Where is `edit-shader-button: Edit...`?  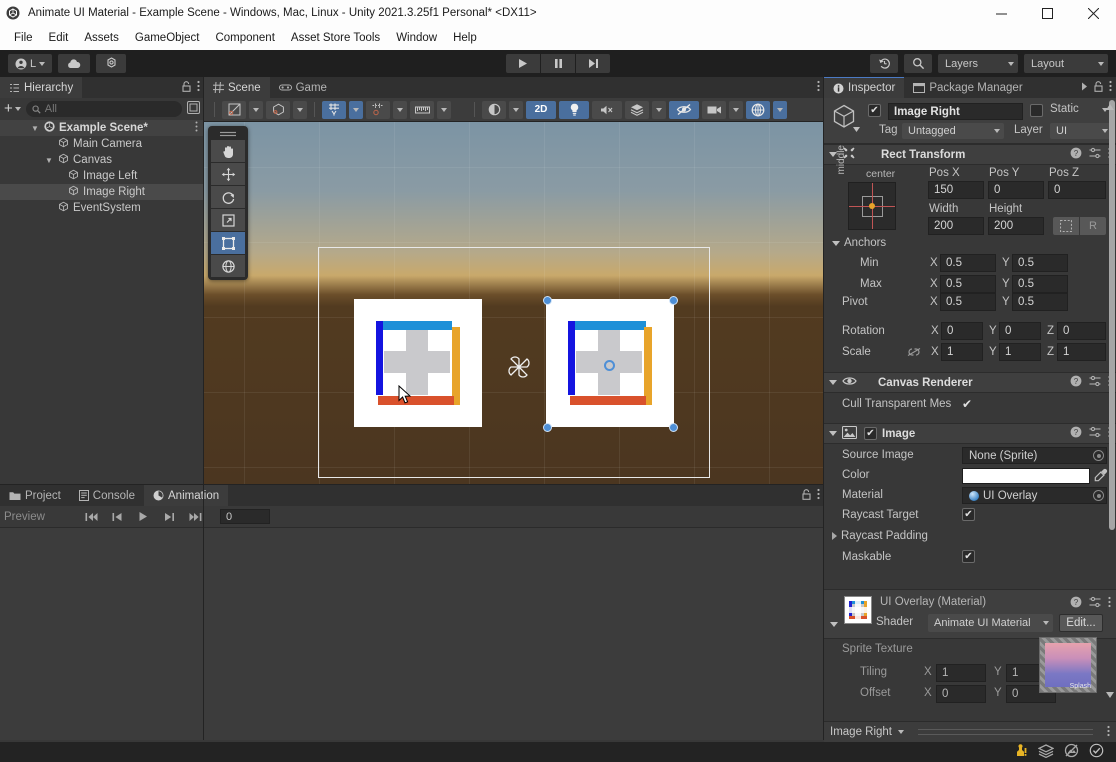
edit-shader-button: Edit... is located at coordinates (1081, 623).